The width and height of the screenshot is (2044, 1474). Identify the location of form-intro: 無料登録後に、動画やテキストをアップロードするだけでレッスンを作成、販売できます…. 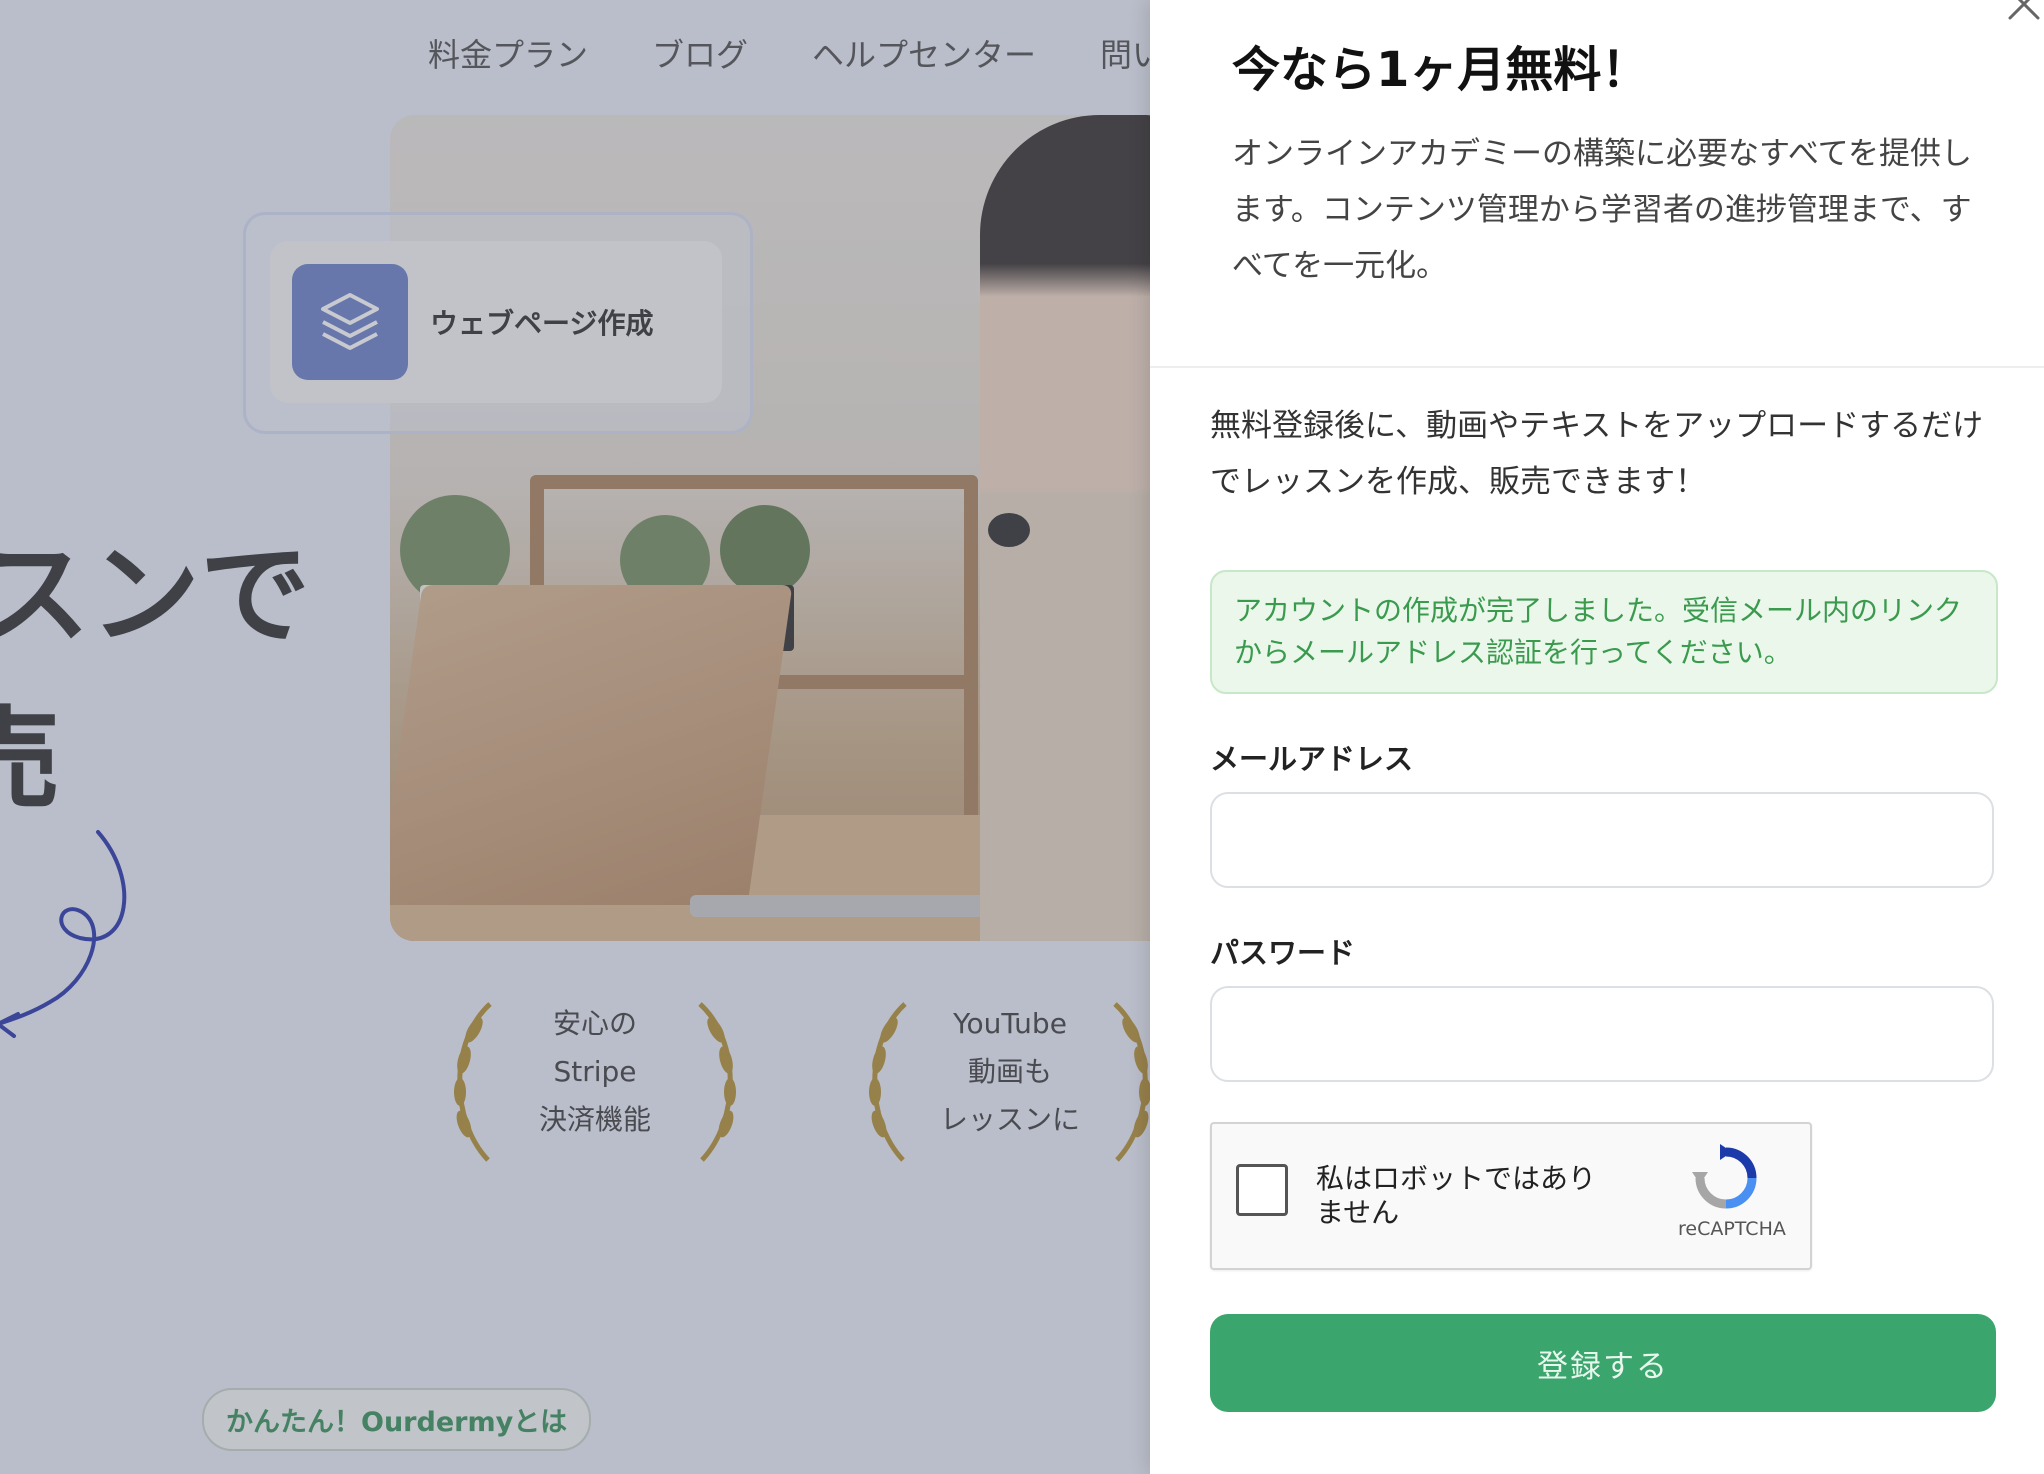
(1597, 454).